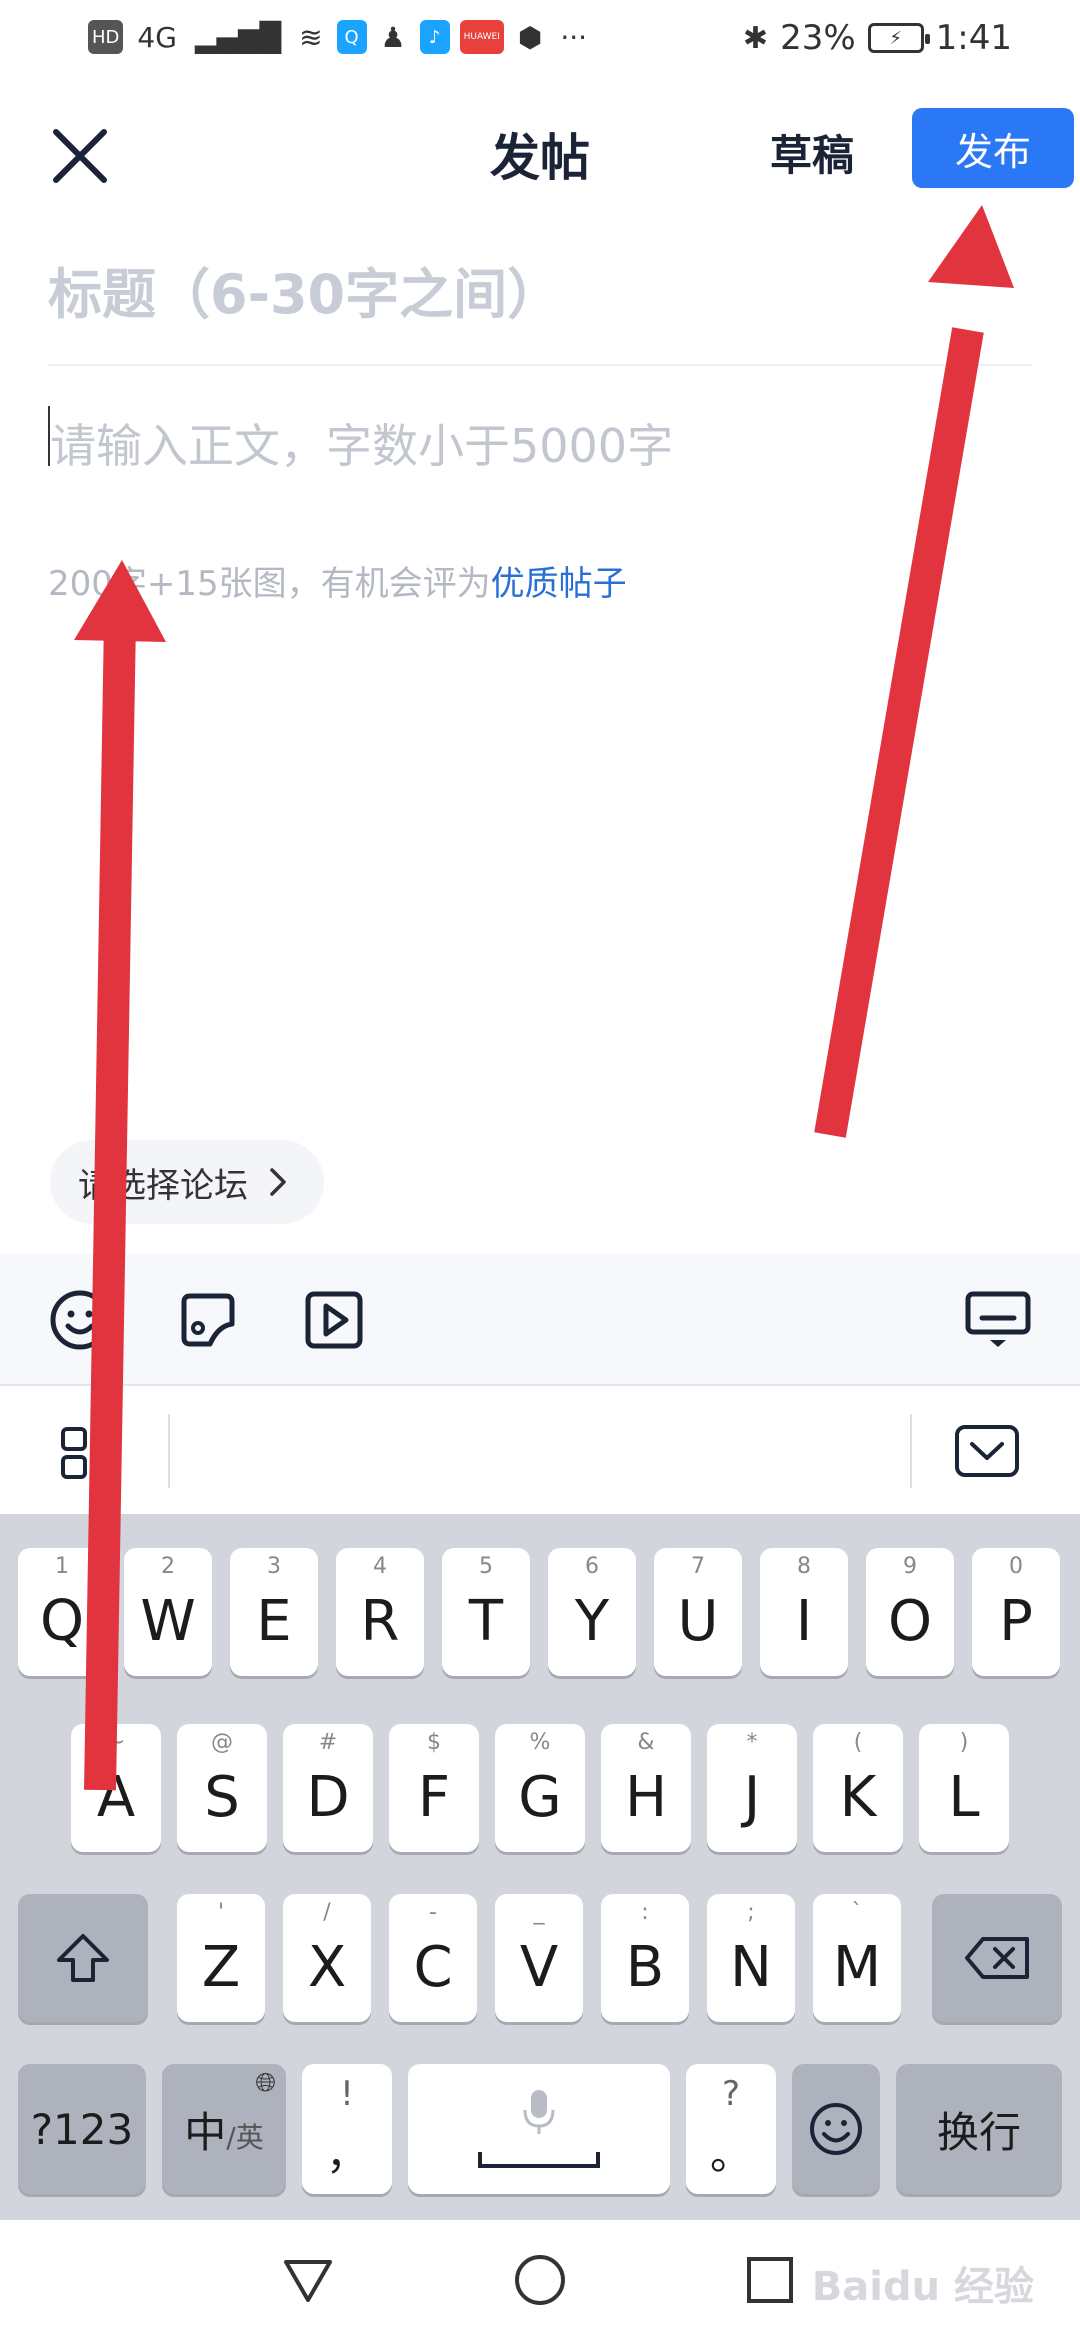 The height and width of the screenshot is (2340, 1080). Describe the element at coordinates (804, 1621) in the screenshot. I see `key-label: I` at that location.